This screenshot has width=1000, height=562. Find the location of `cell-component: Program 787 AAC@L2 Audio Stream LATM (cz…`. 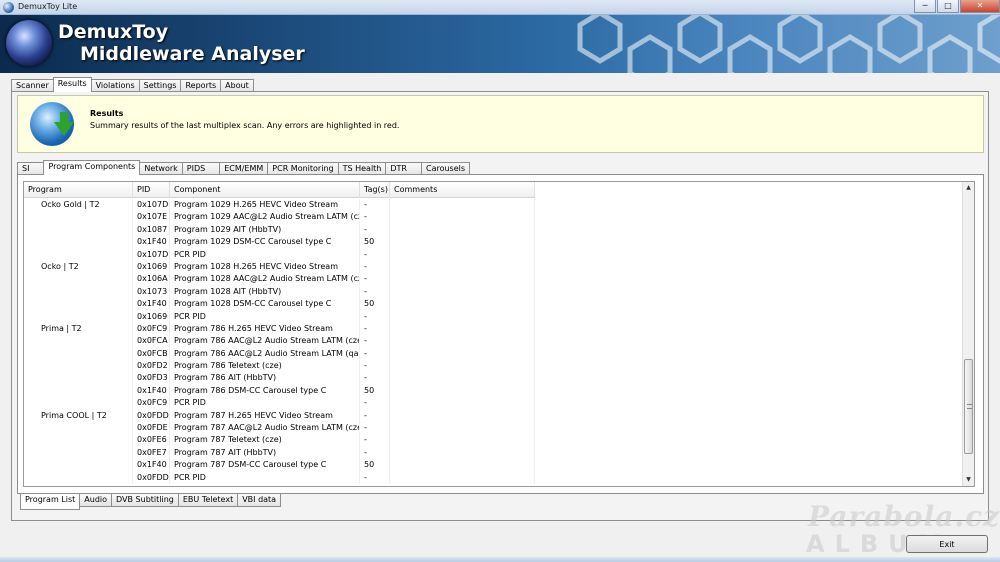

cell-component: Program 787 AAC@L2 Audio Stream LATM (cz… is located at coordinates (265, 428).